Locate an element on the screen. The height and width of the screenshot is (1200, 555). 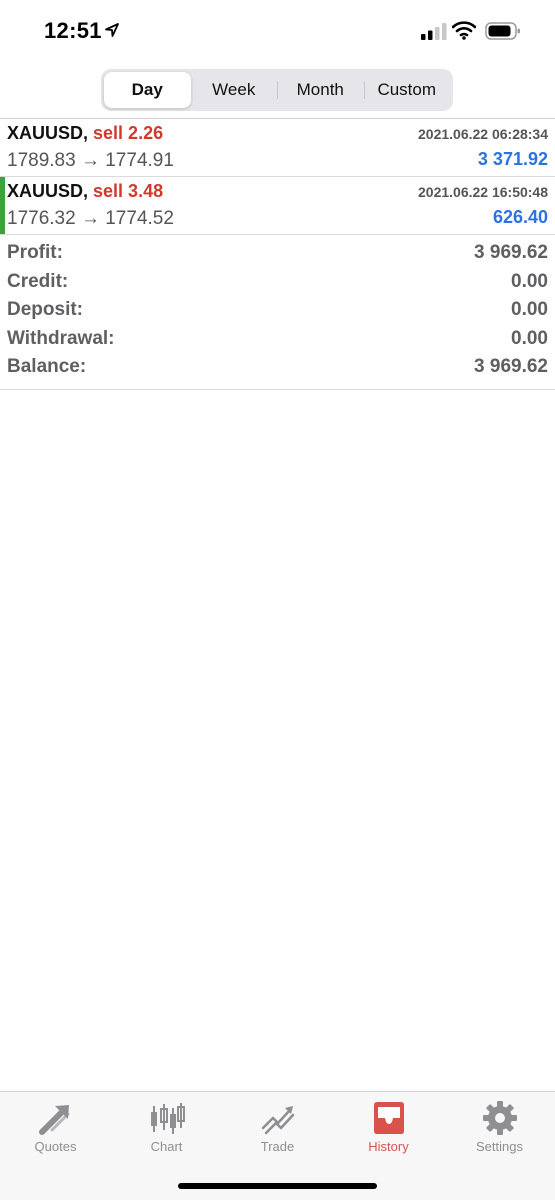
tab-week: Week is located at coordinates (234, 90).